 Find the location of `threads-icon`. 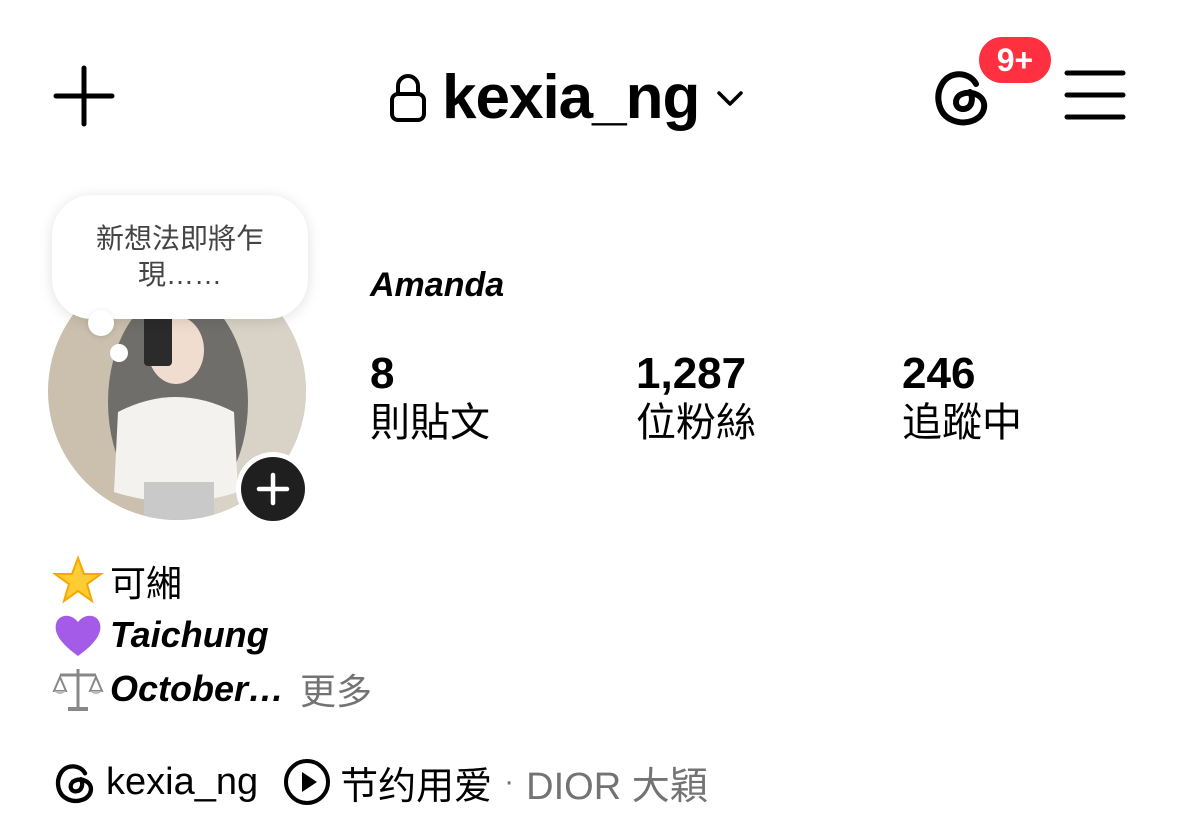

threads-icon is located at coordinates (74, 784).